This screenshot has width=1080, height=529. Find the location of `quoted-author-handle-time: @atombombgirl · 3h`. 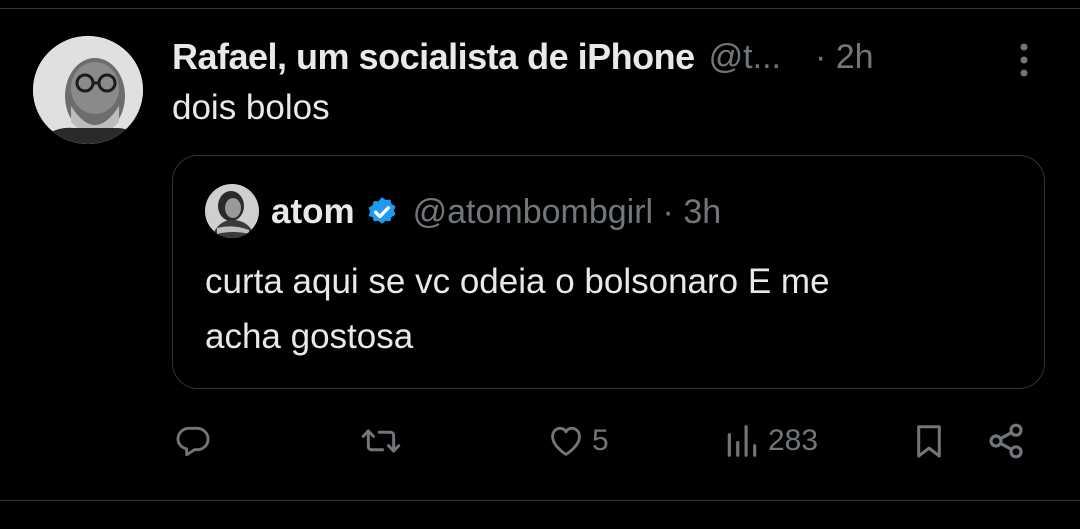

quoted-author-handle-time: @atombombgirl · 3h is located at coordinates (567, 212).